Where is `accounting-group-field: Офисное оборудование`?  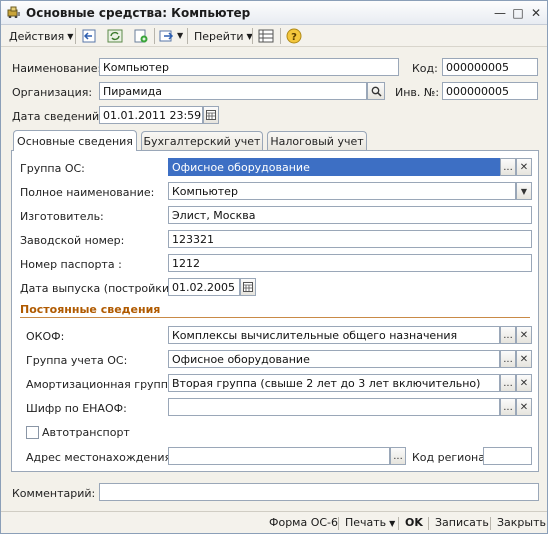 accounting-group-field: Офисное оборудование is located at coordinates (334, 359).